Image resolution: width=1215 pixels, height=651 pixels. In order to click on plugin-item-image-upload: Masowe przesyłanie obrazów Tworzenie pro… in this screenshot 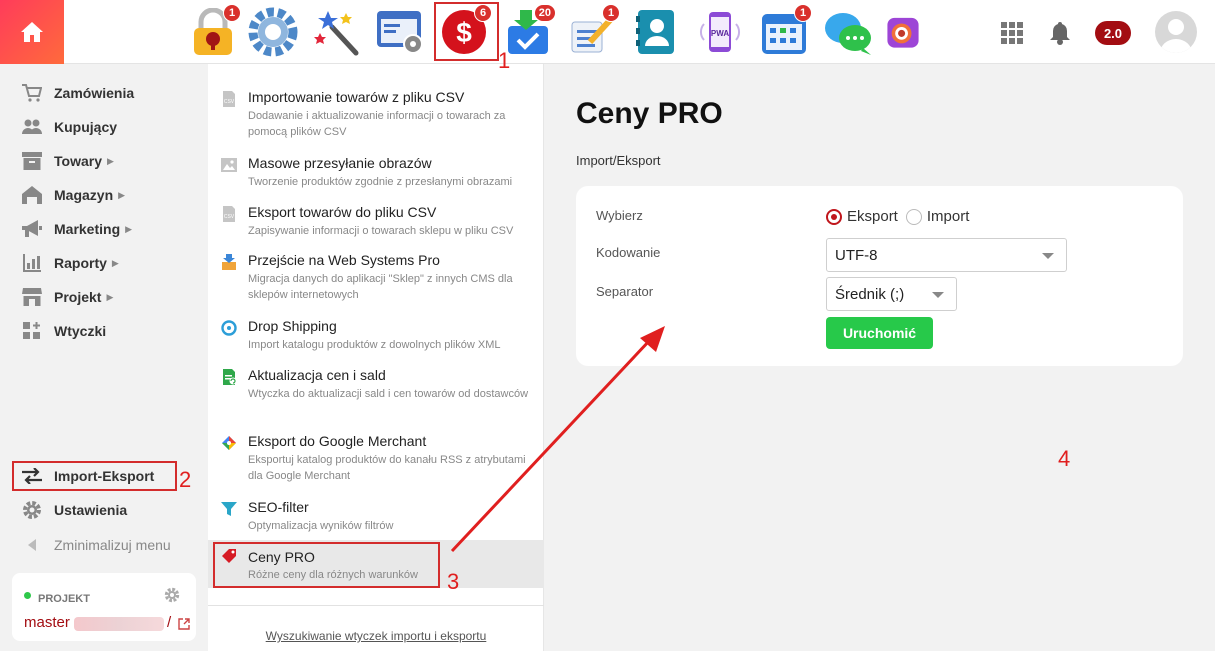, I will do `click(376, 173)`.